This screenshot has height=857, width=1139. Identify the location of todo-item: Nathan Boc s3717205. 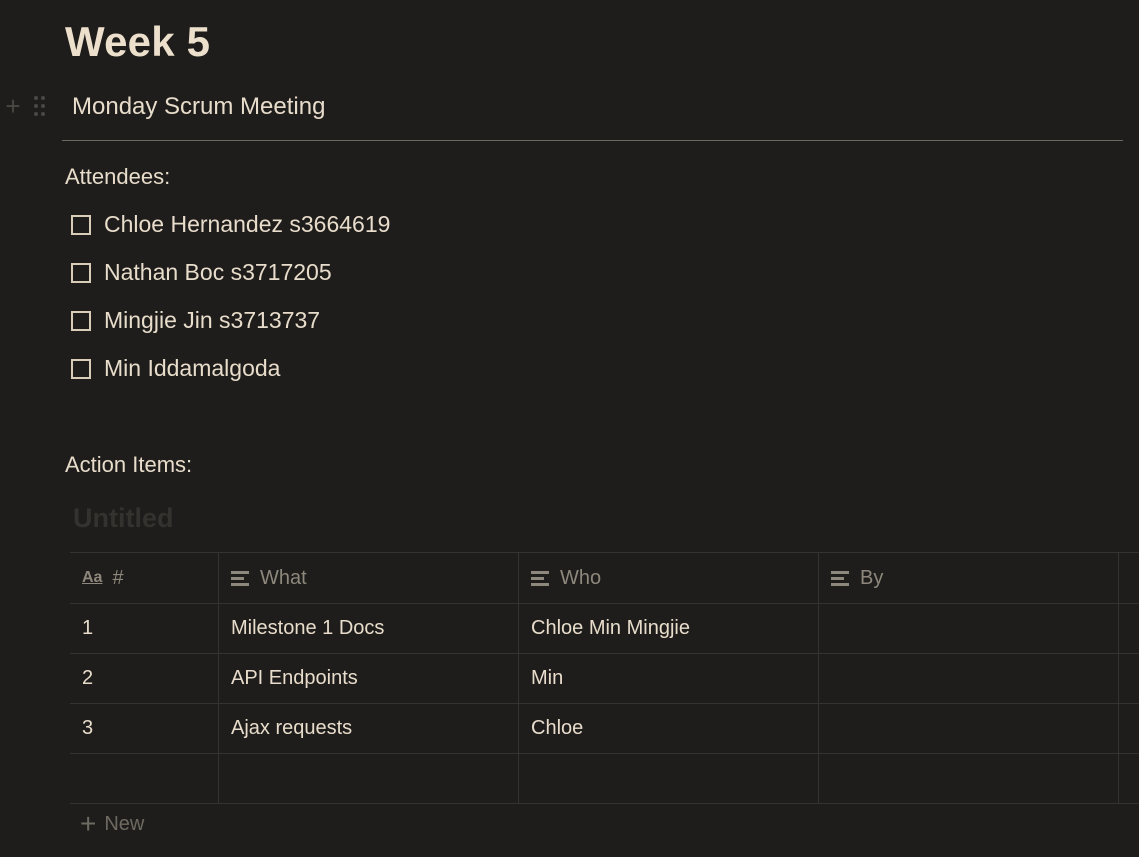
(201, 272).